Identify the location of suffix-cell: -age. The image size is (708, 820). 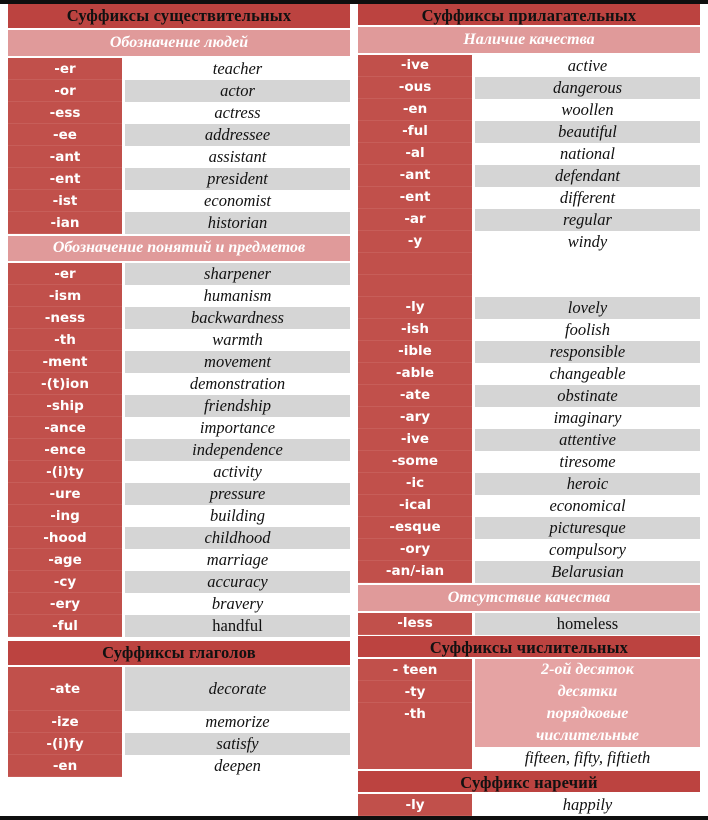
(65, 560).